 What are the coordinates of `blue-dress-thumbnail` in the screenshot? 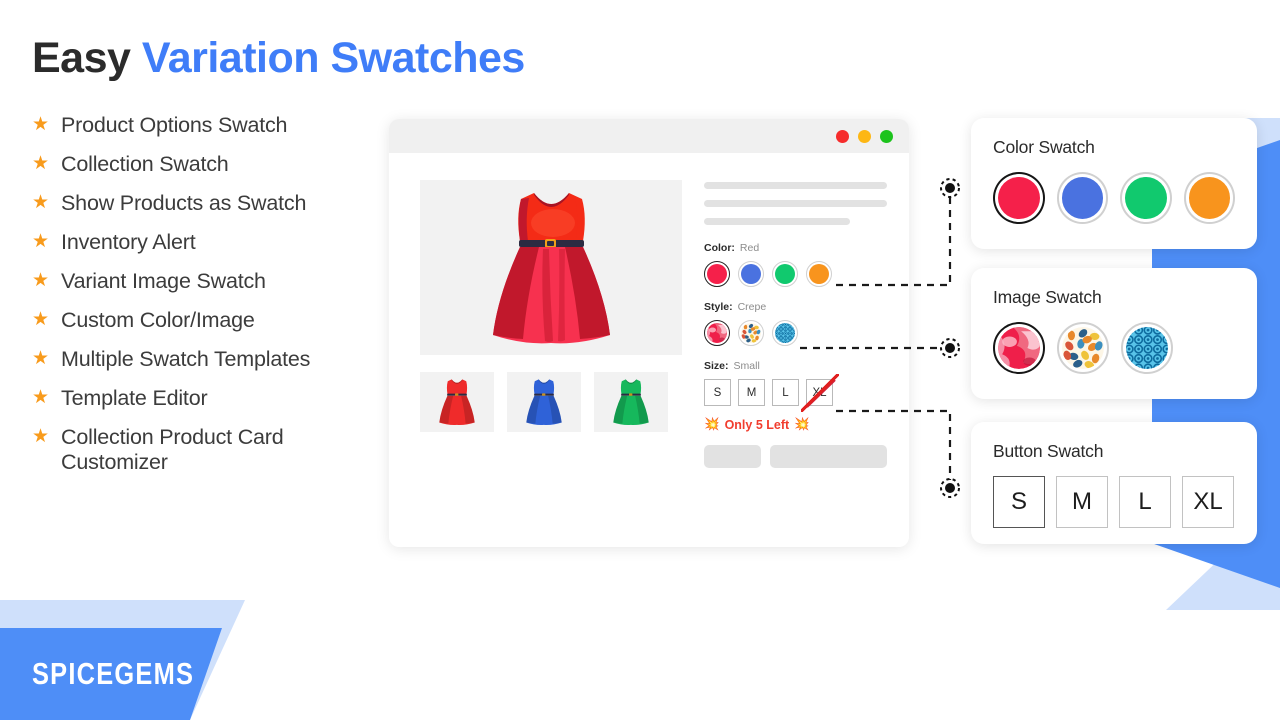 It's located at (544, 402).